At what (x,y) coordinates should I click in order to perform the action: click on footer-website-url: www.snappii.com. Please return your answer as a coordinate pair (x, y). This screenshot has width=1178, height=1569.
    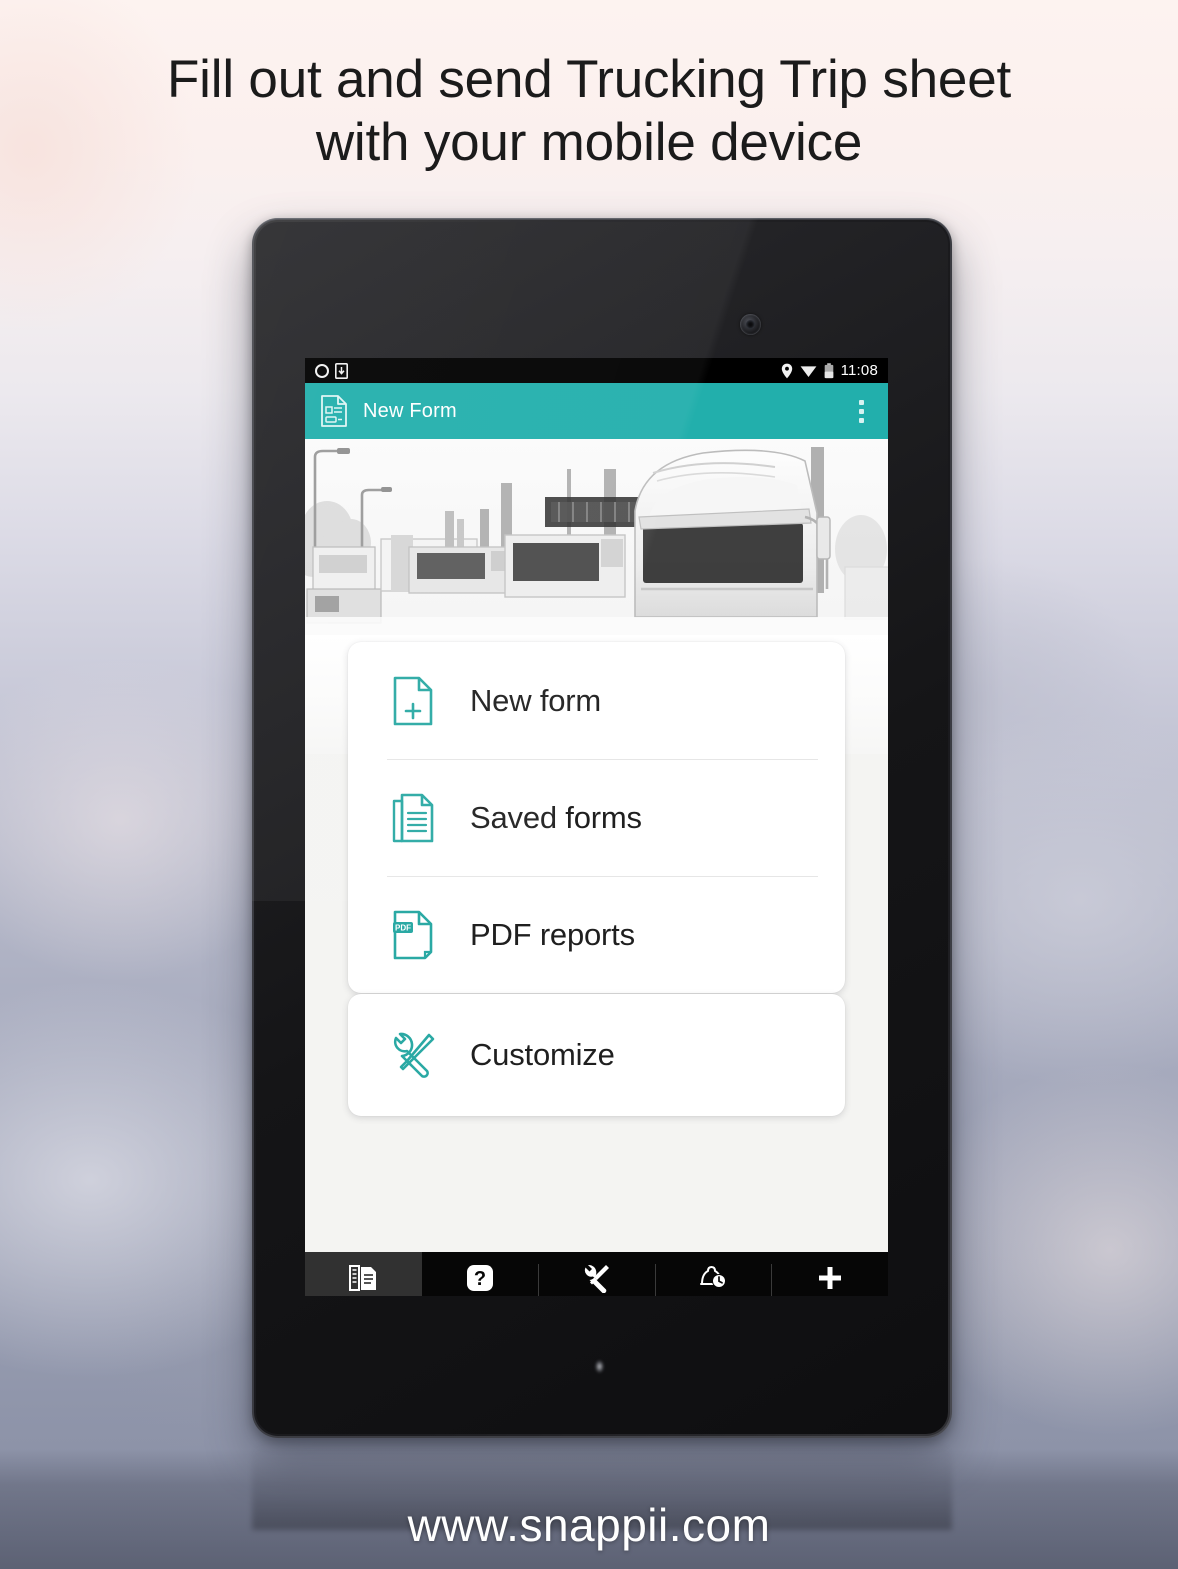
    Looking at the image, I should click on (589, 1525).